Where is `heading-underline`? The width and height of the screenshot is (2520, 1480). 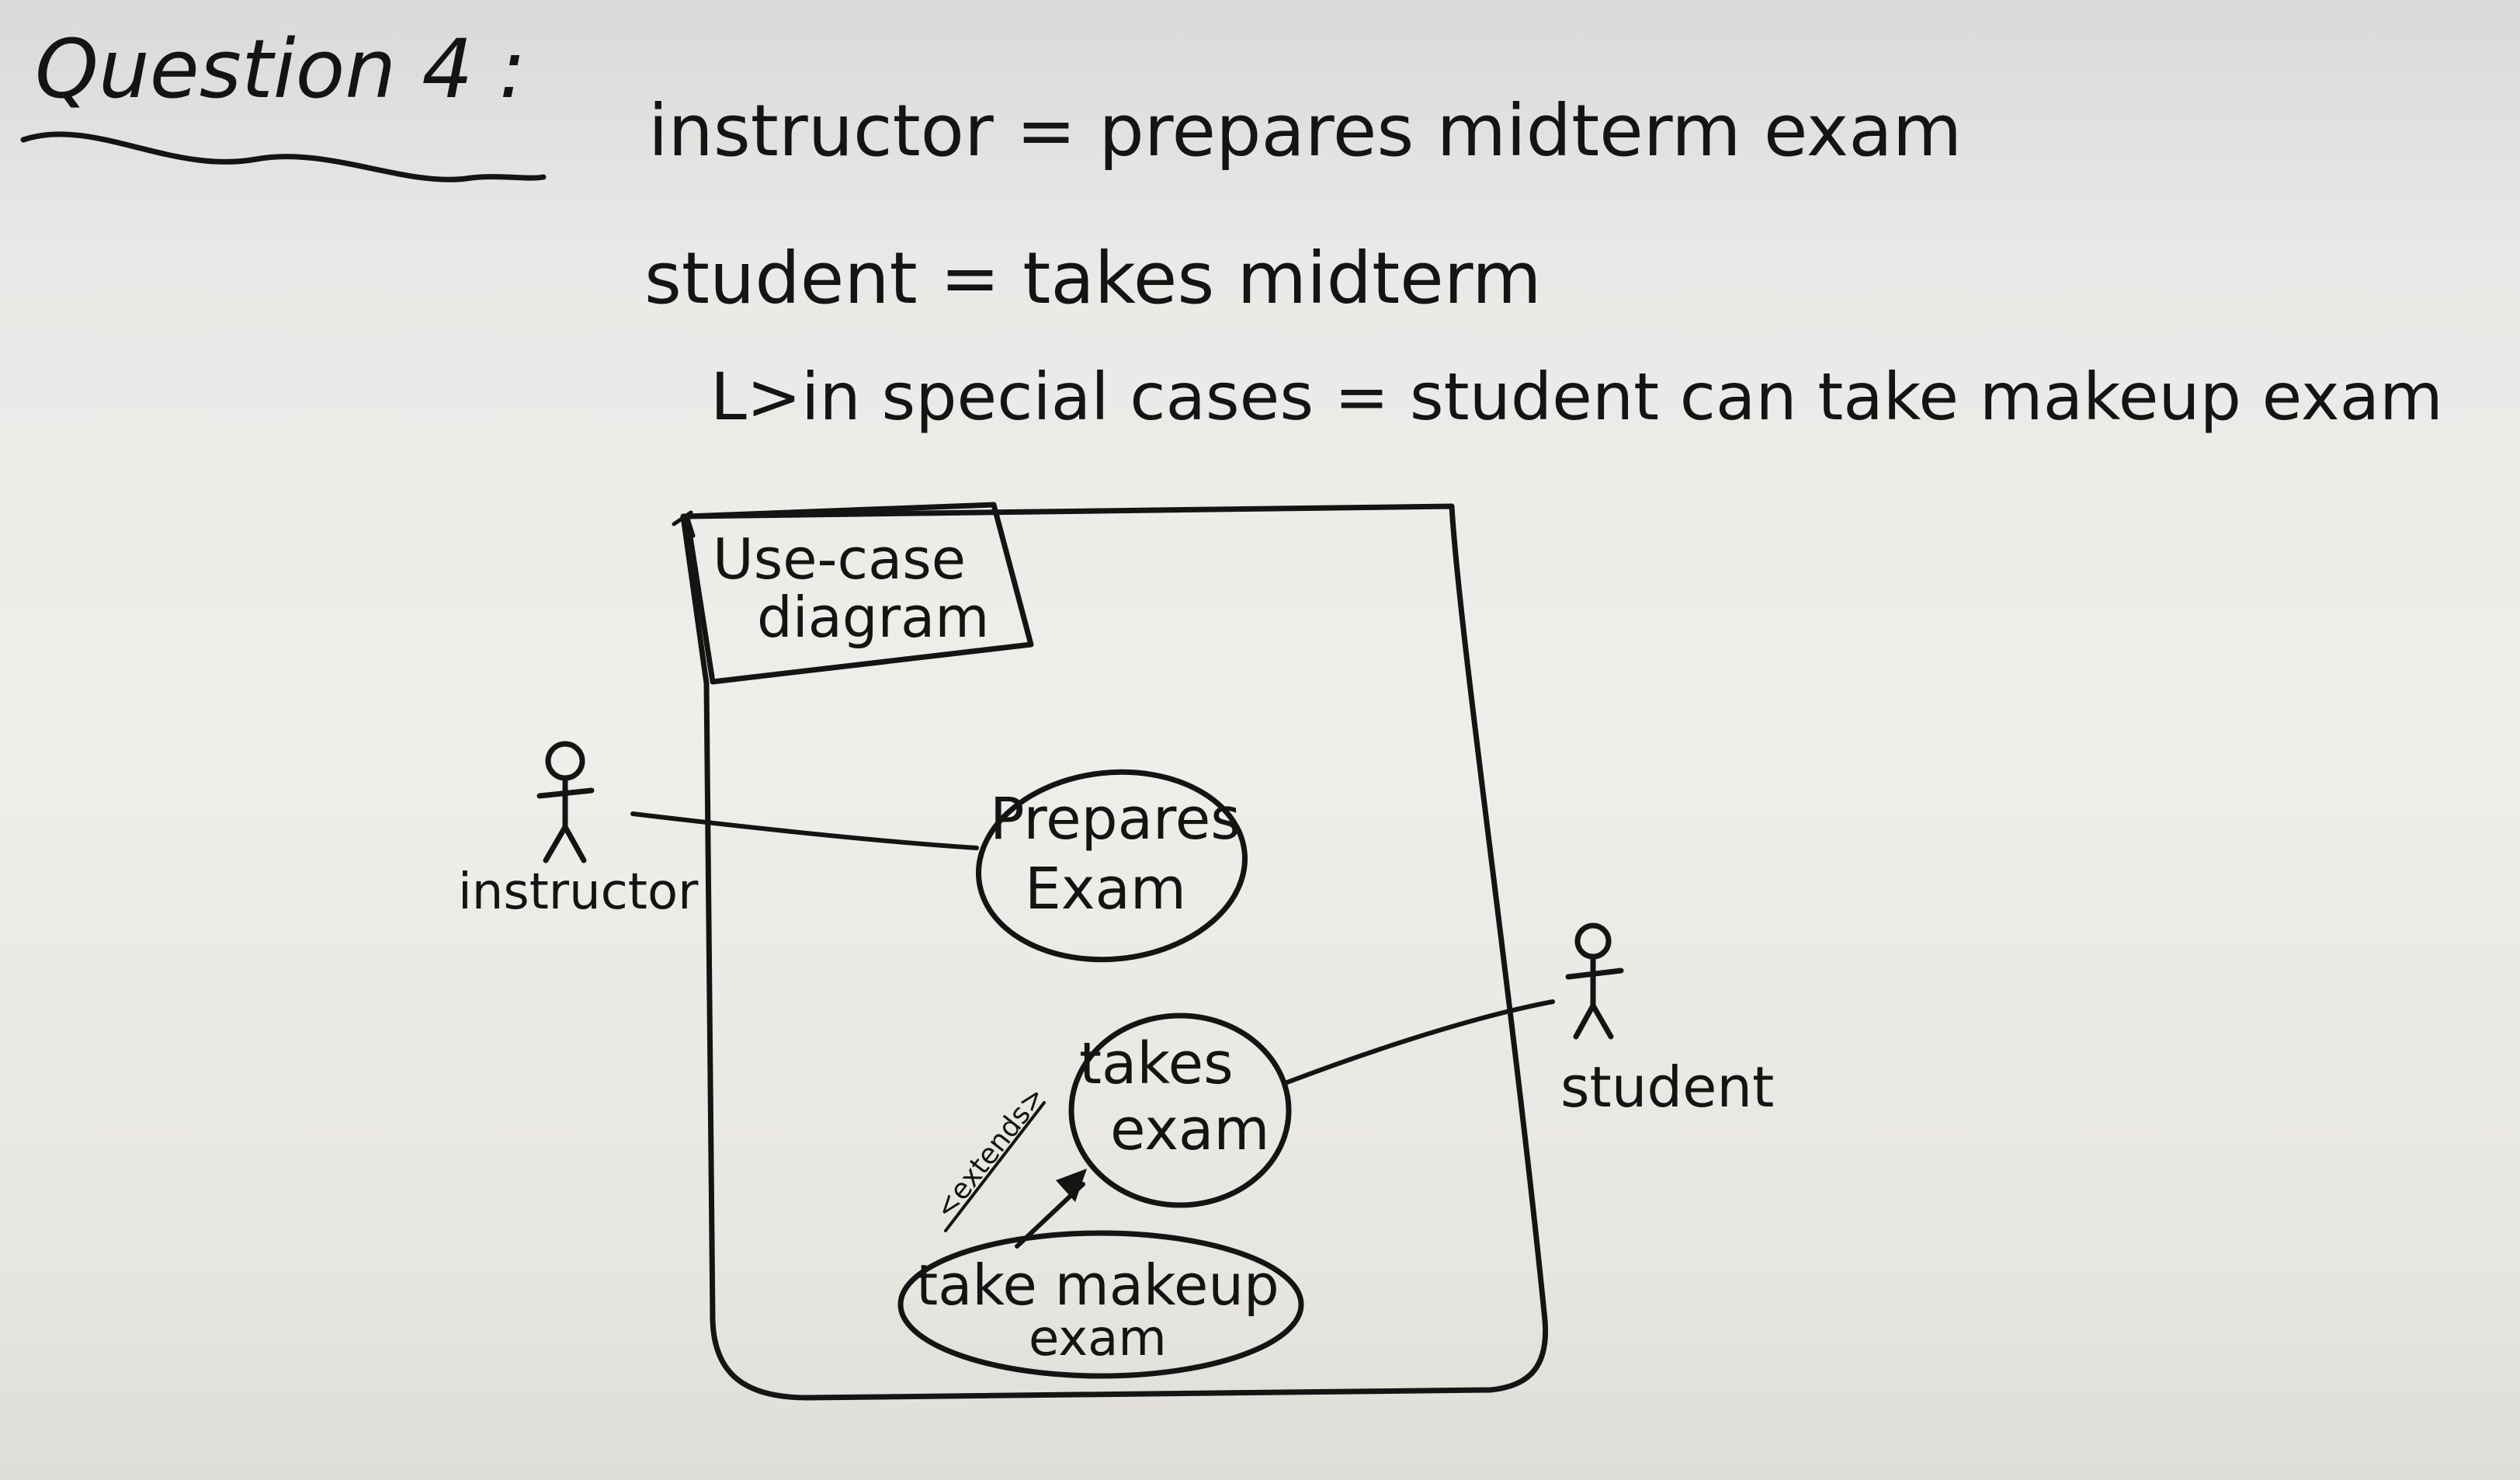
heading-underline is located at coordinates (283, 156).